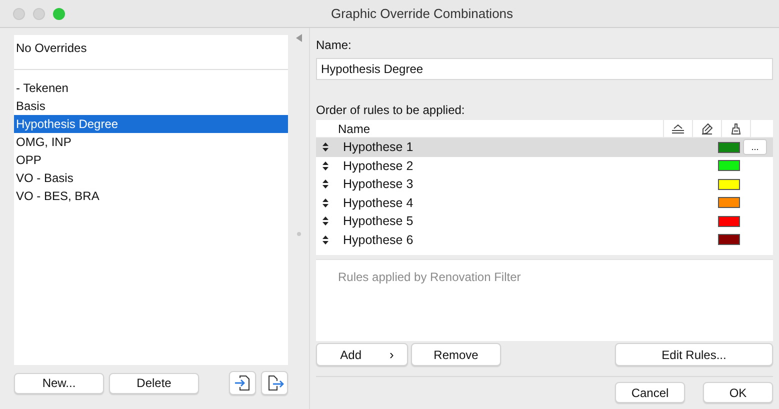 The width and height of the screenshot is (779, 409). Describe the element at coordinates (429, 277) in the screenshot. I see `renovation-note: Rules applied by Renovation Filter` at that location.